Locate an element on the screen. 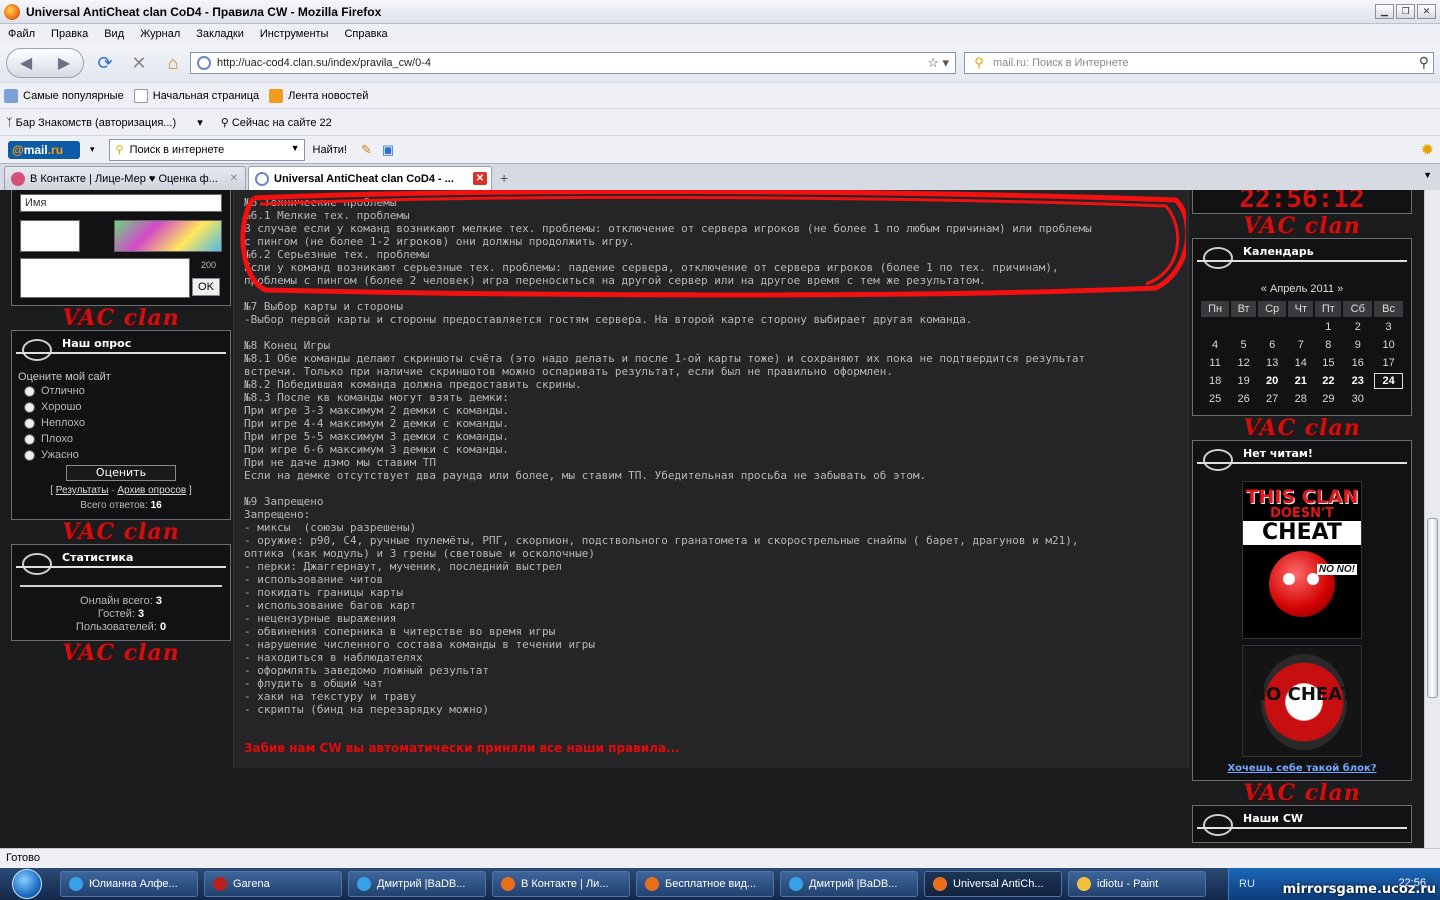 Image resolution: width=1440 pixels, height=900 pixels. captcha-input is located at coordinates (50, 236).